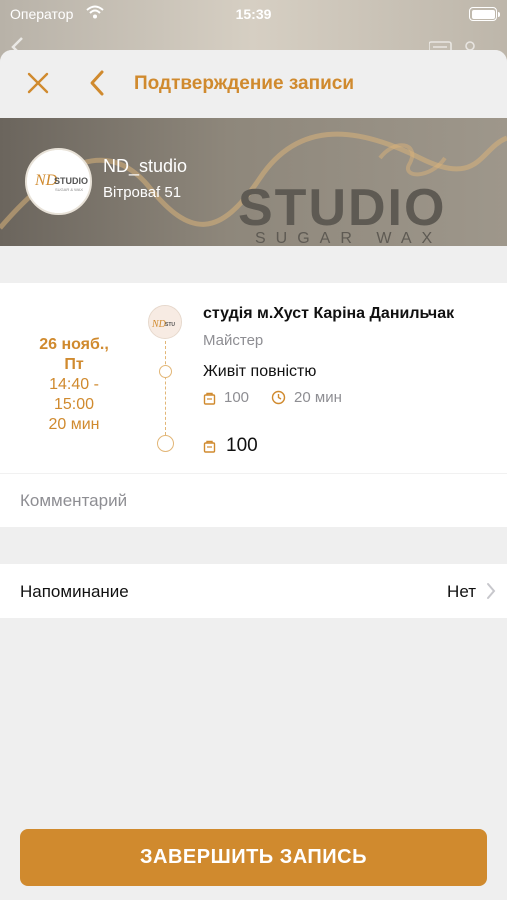 The image size is (507, 900). Describe the element at coordinates (165, 388) in the screenshot. I see `timeline-line` at that location.